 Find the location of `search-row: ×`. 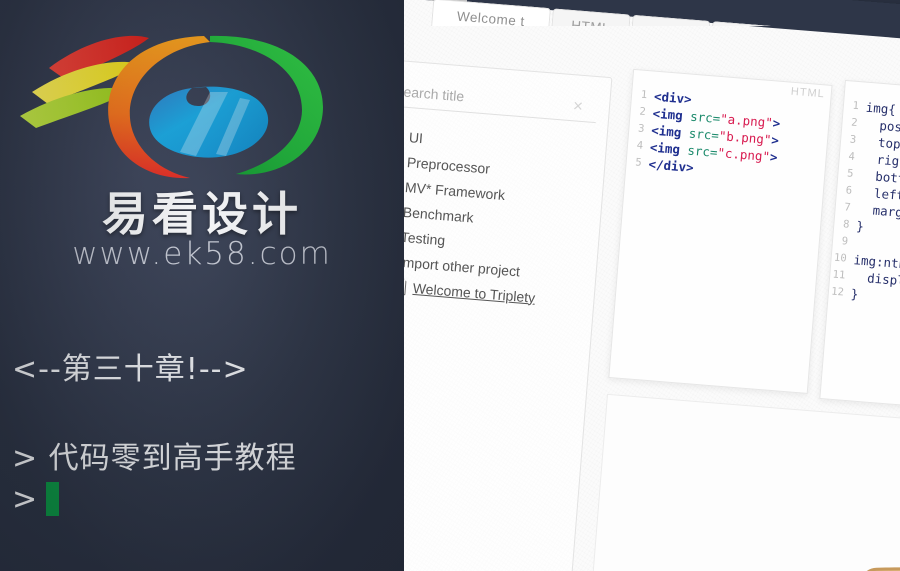

search-row: × is located at coordinates (485, 98).